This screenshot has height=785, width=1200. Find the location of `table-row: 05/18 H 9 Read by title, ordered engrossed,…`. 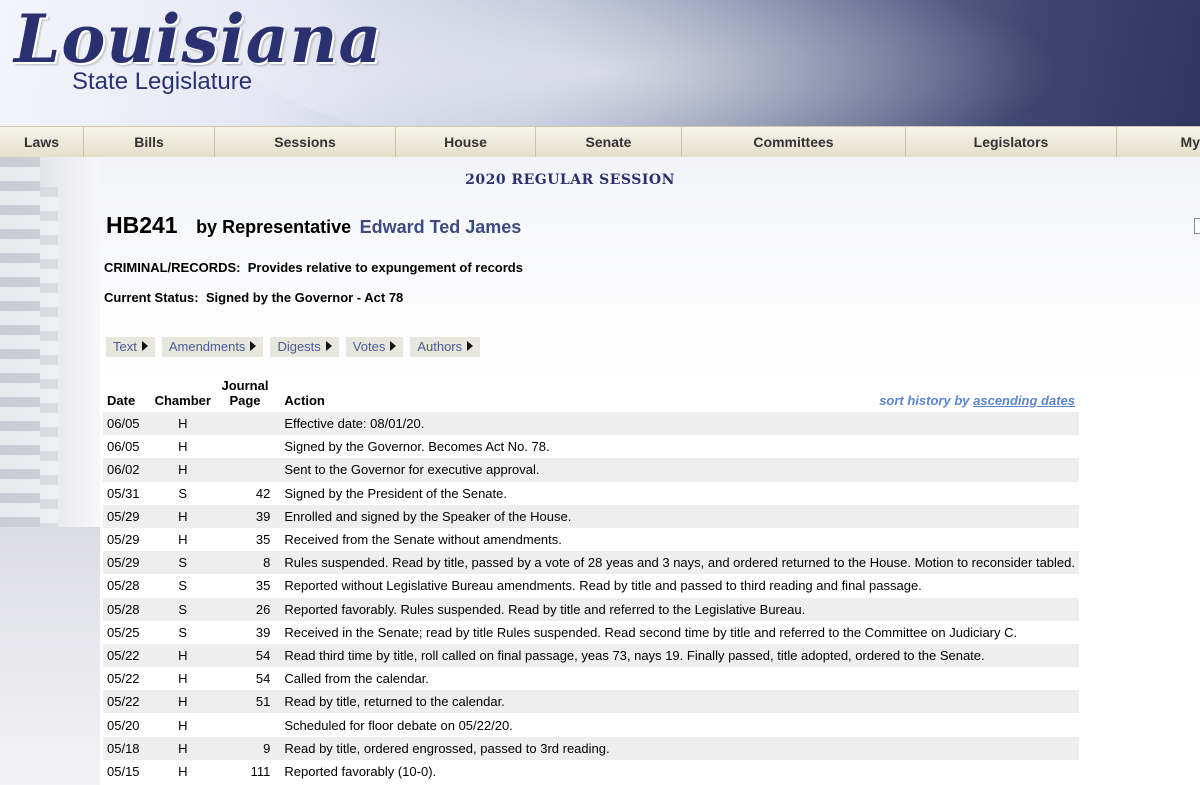

table-row: 05/18 H 9 Read by title, ordered engrossed,… is located at coordinates (591, 748).